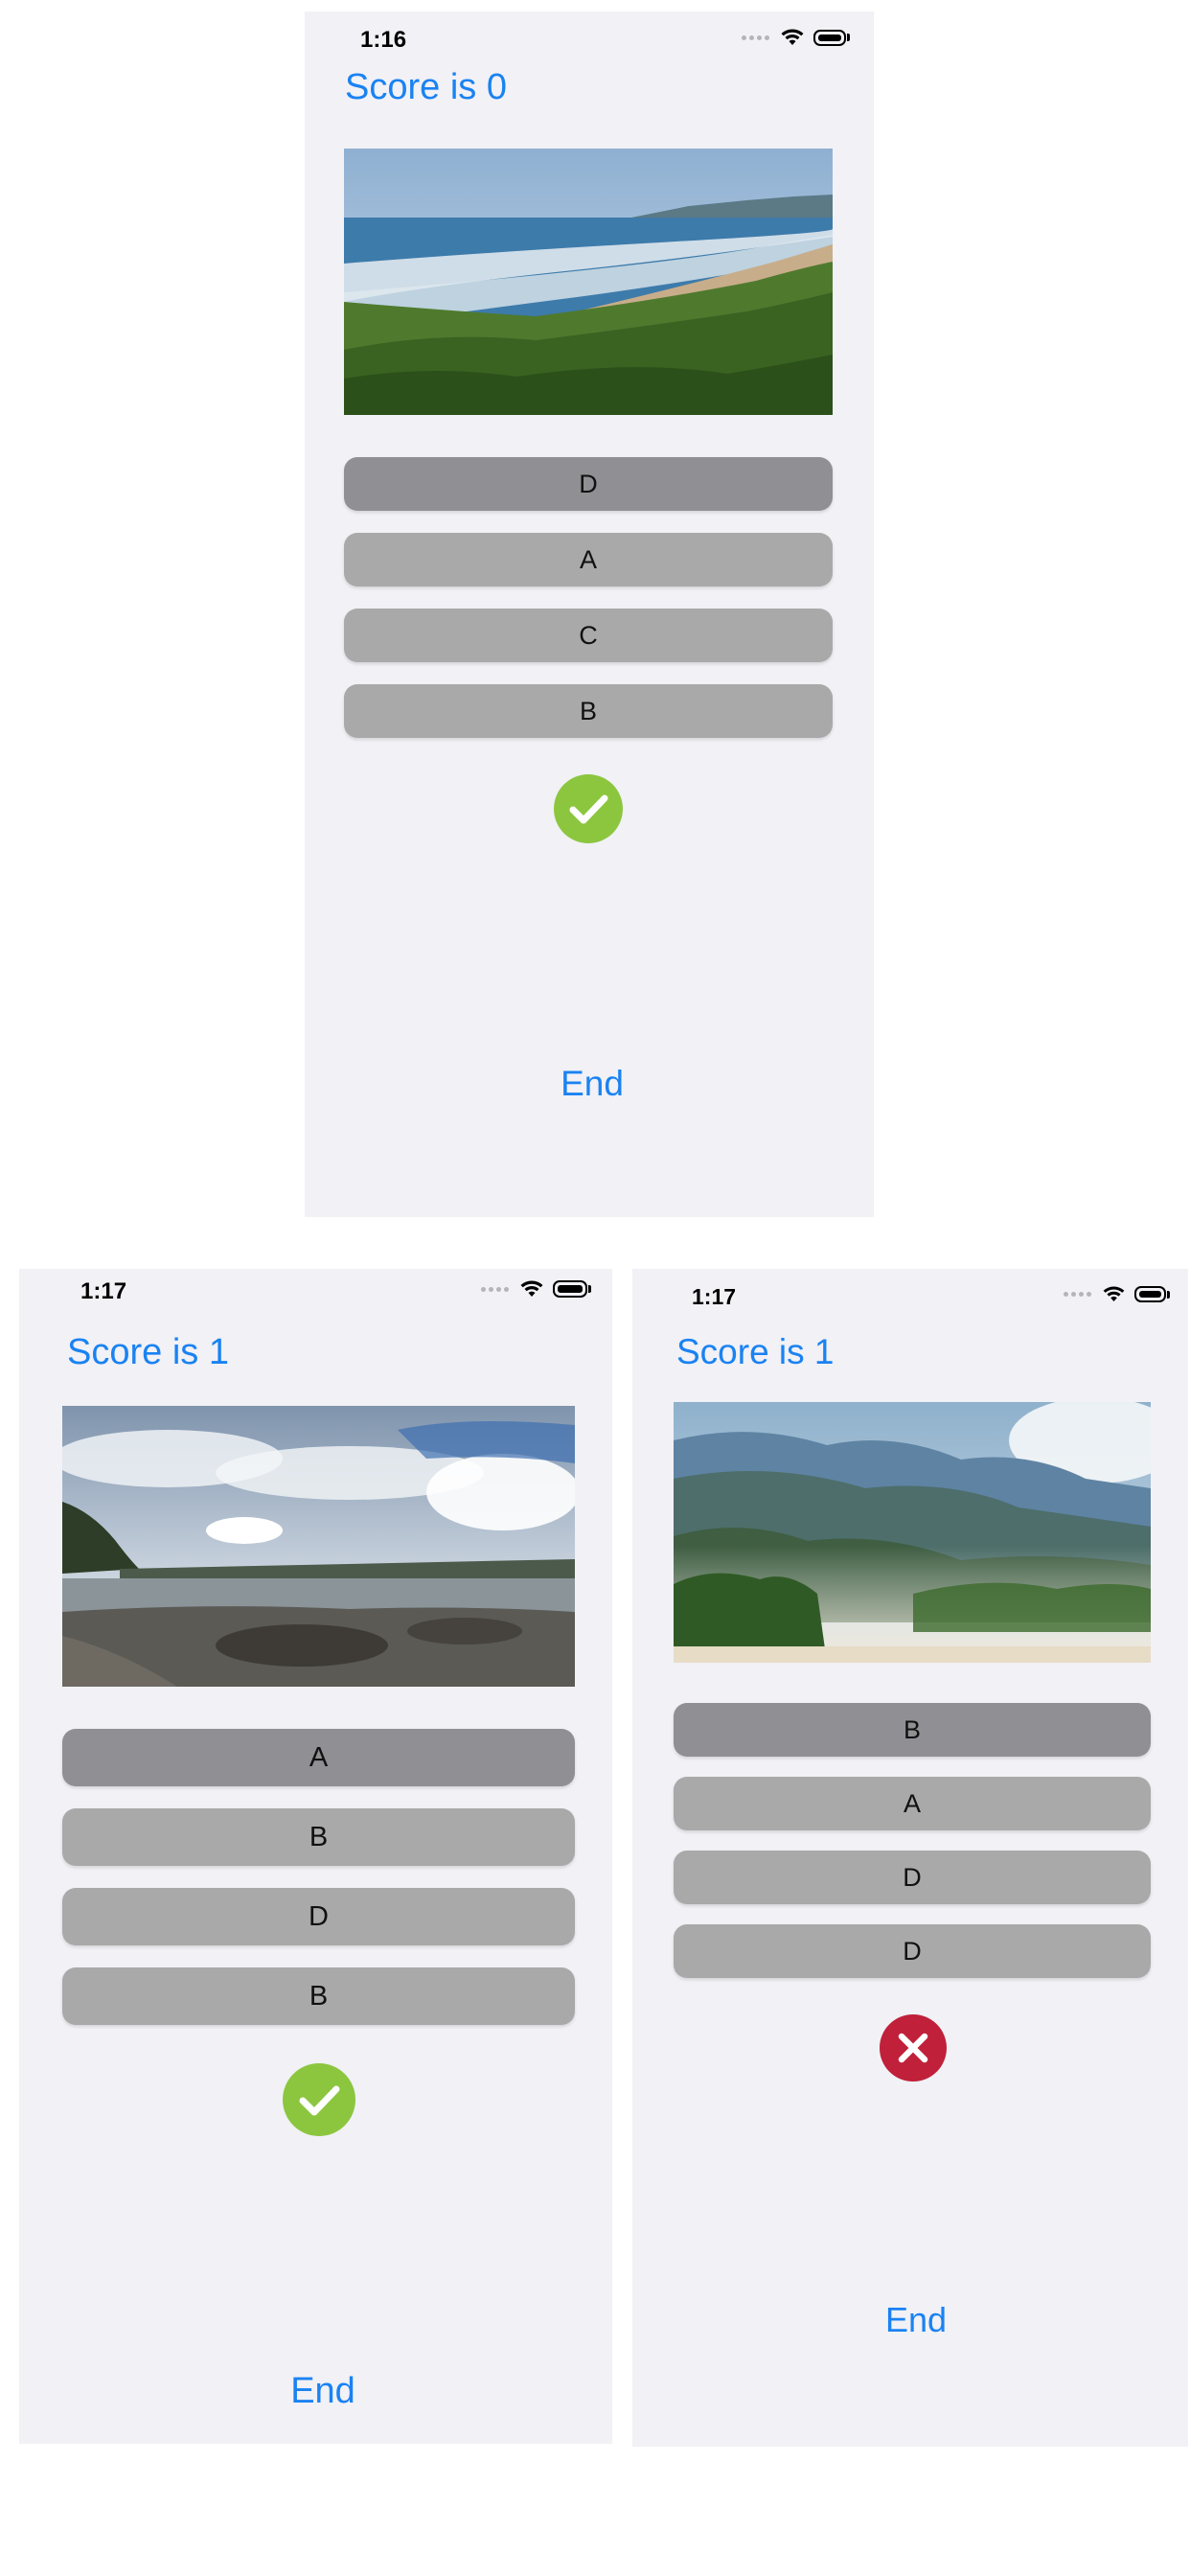 This screenshot has width=1190, height=2576. I want to click on misty-mountains-icon, so click(913, 1532).